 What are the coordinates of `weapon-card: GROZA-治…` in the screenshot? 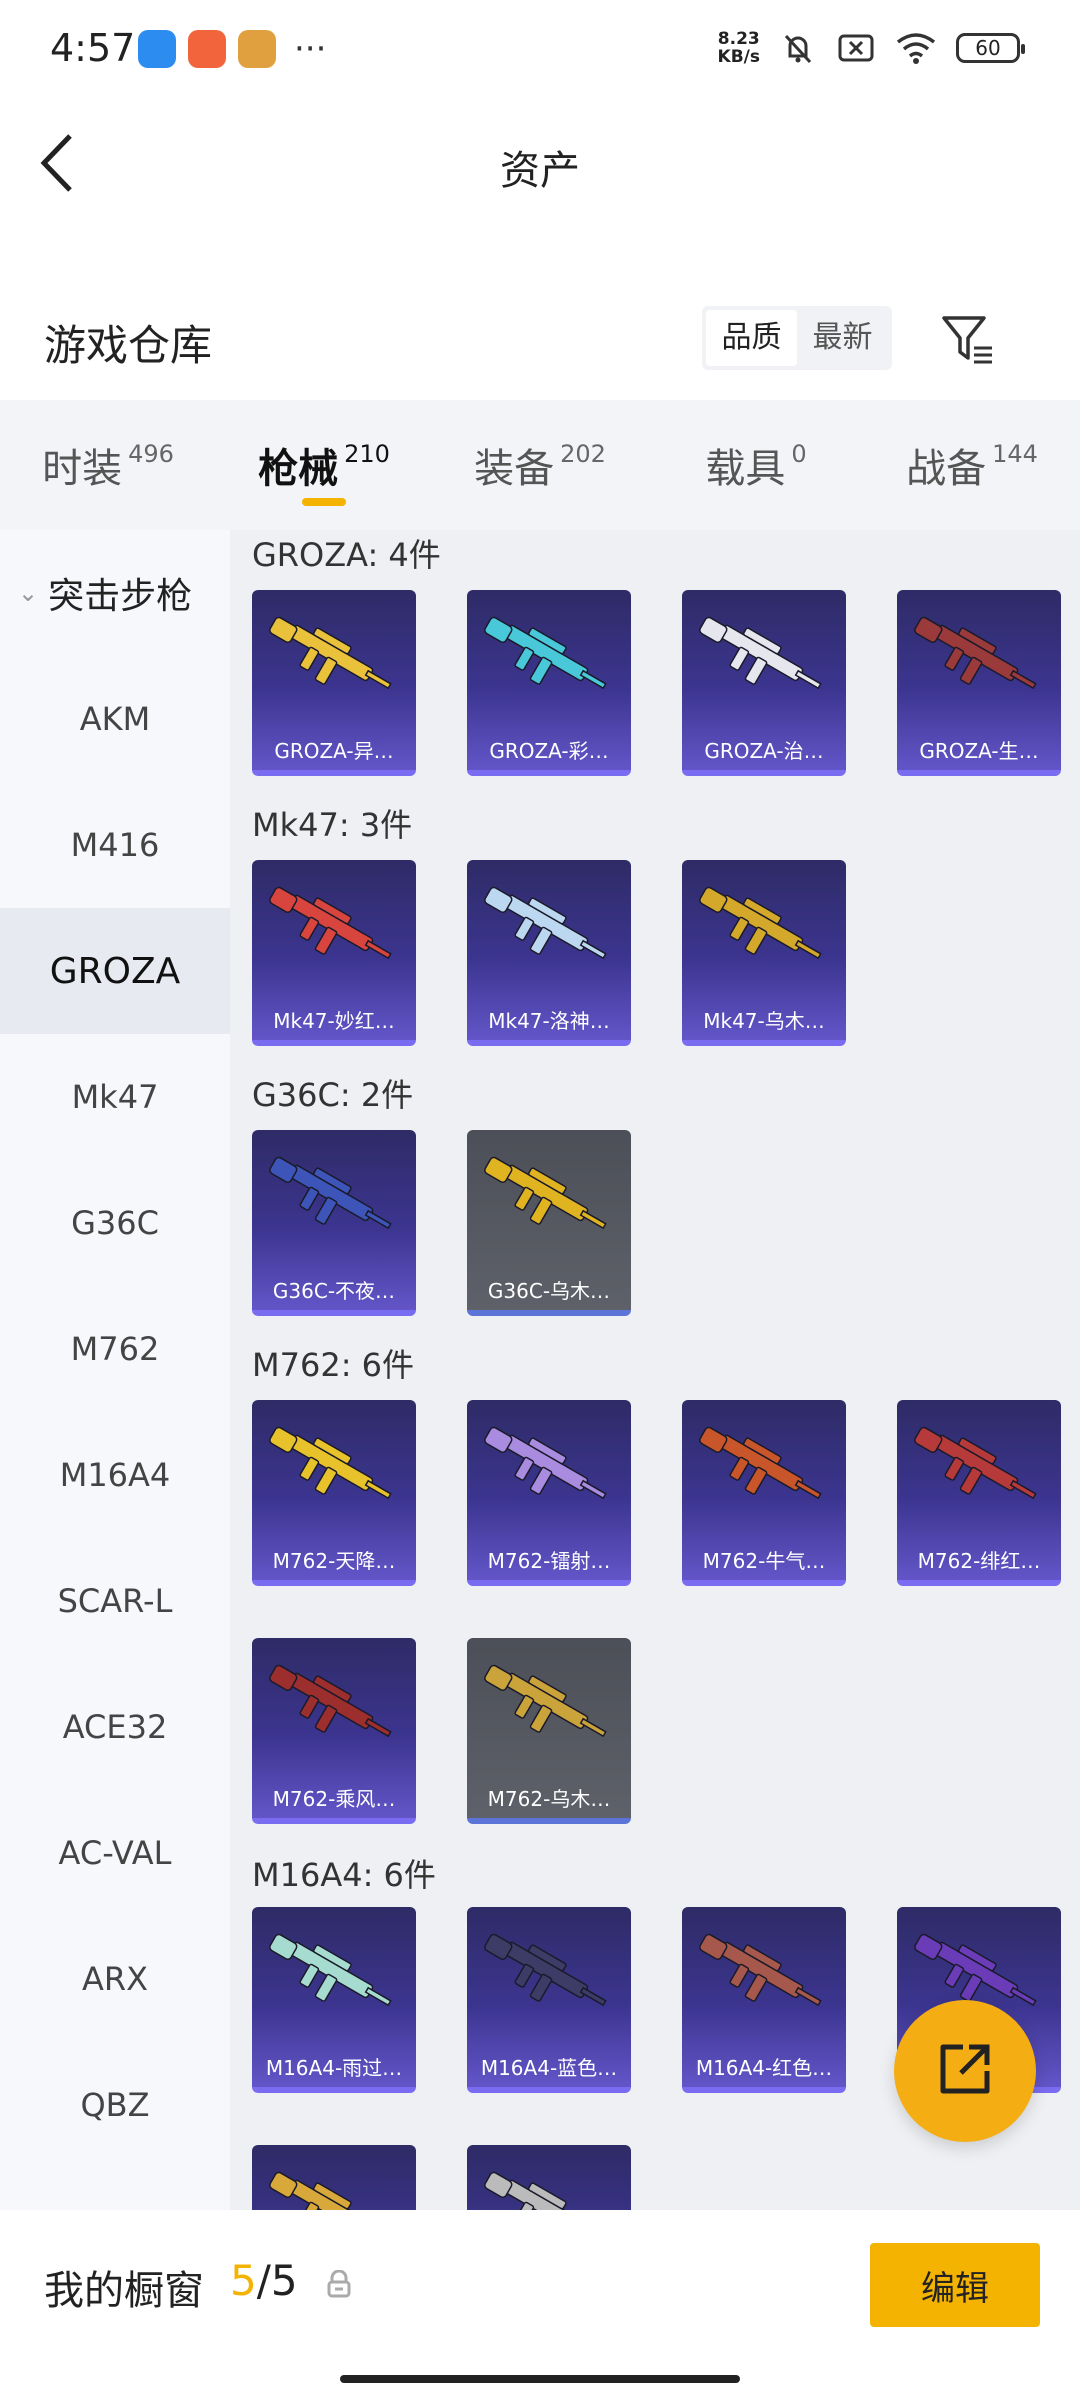 It's located at (764, 683).